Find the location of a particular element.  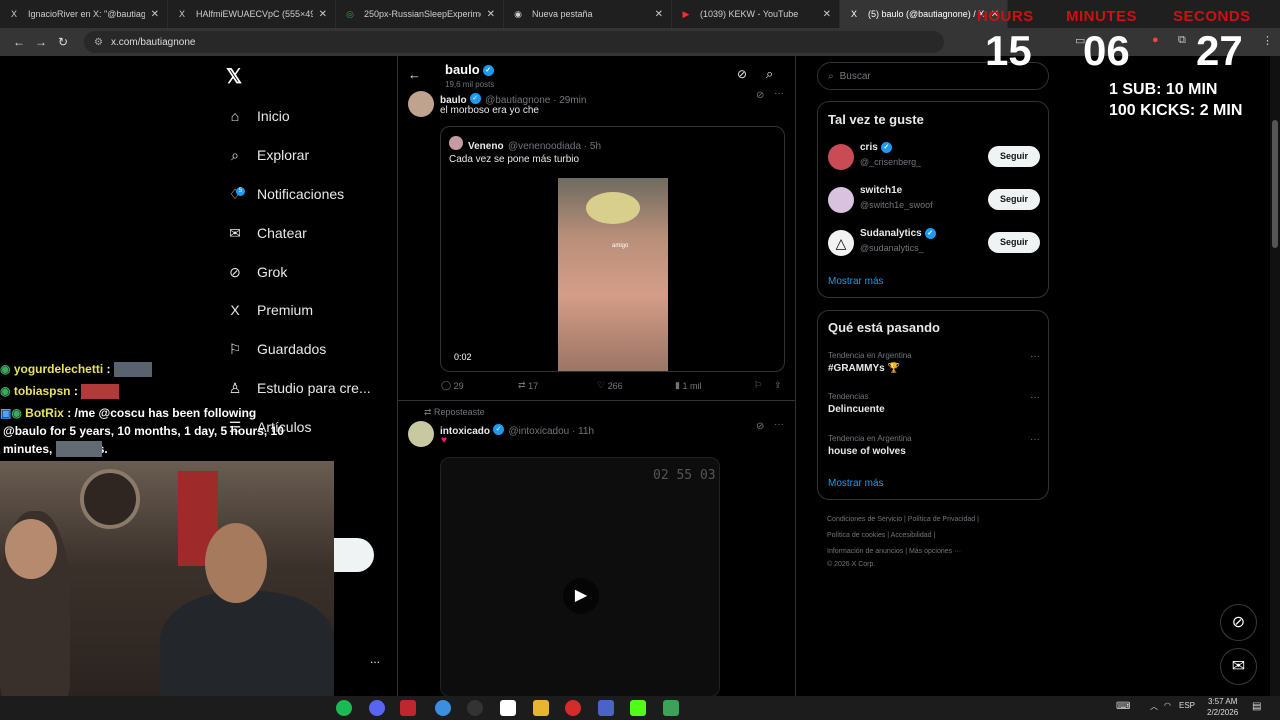

nav-label: Premium is located at coordinates (285, 310).